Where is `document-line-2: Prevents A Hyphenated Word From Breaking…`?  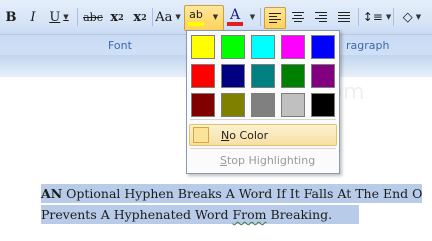 document-line-2: Prevents A Hyphenated Word From Breaking… is located at coordinates (236, 214).